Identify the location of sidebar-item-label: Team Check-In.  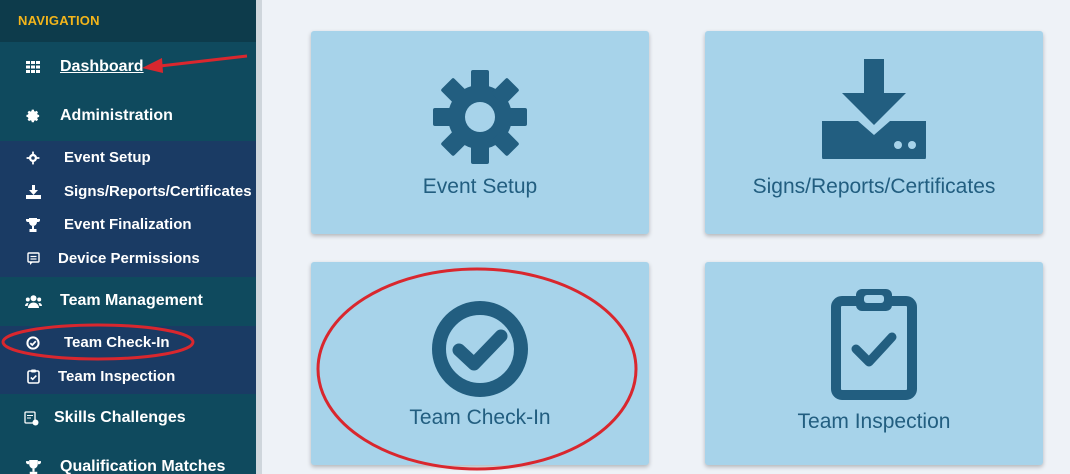
(117, 342).